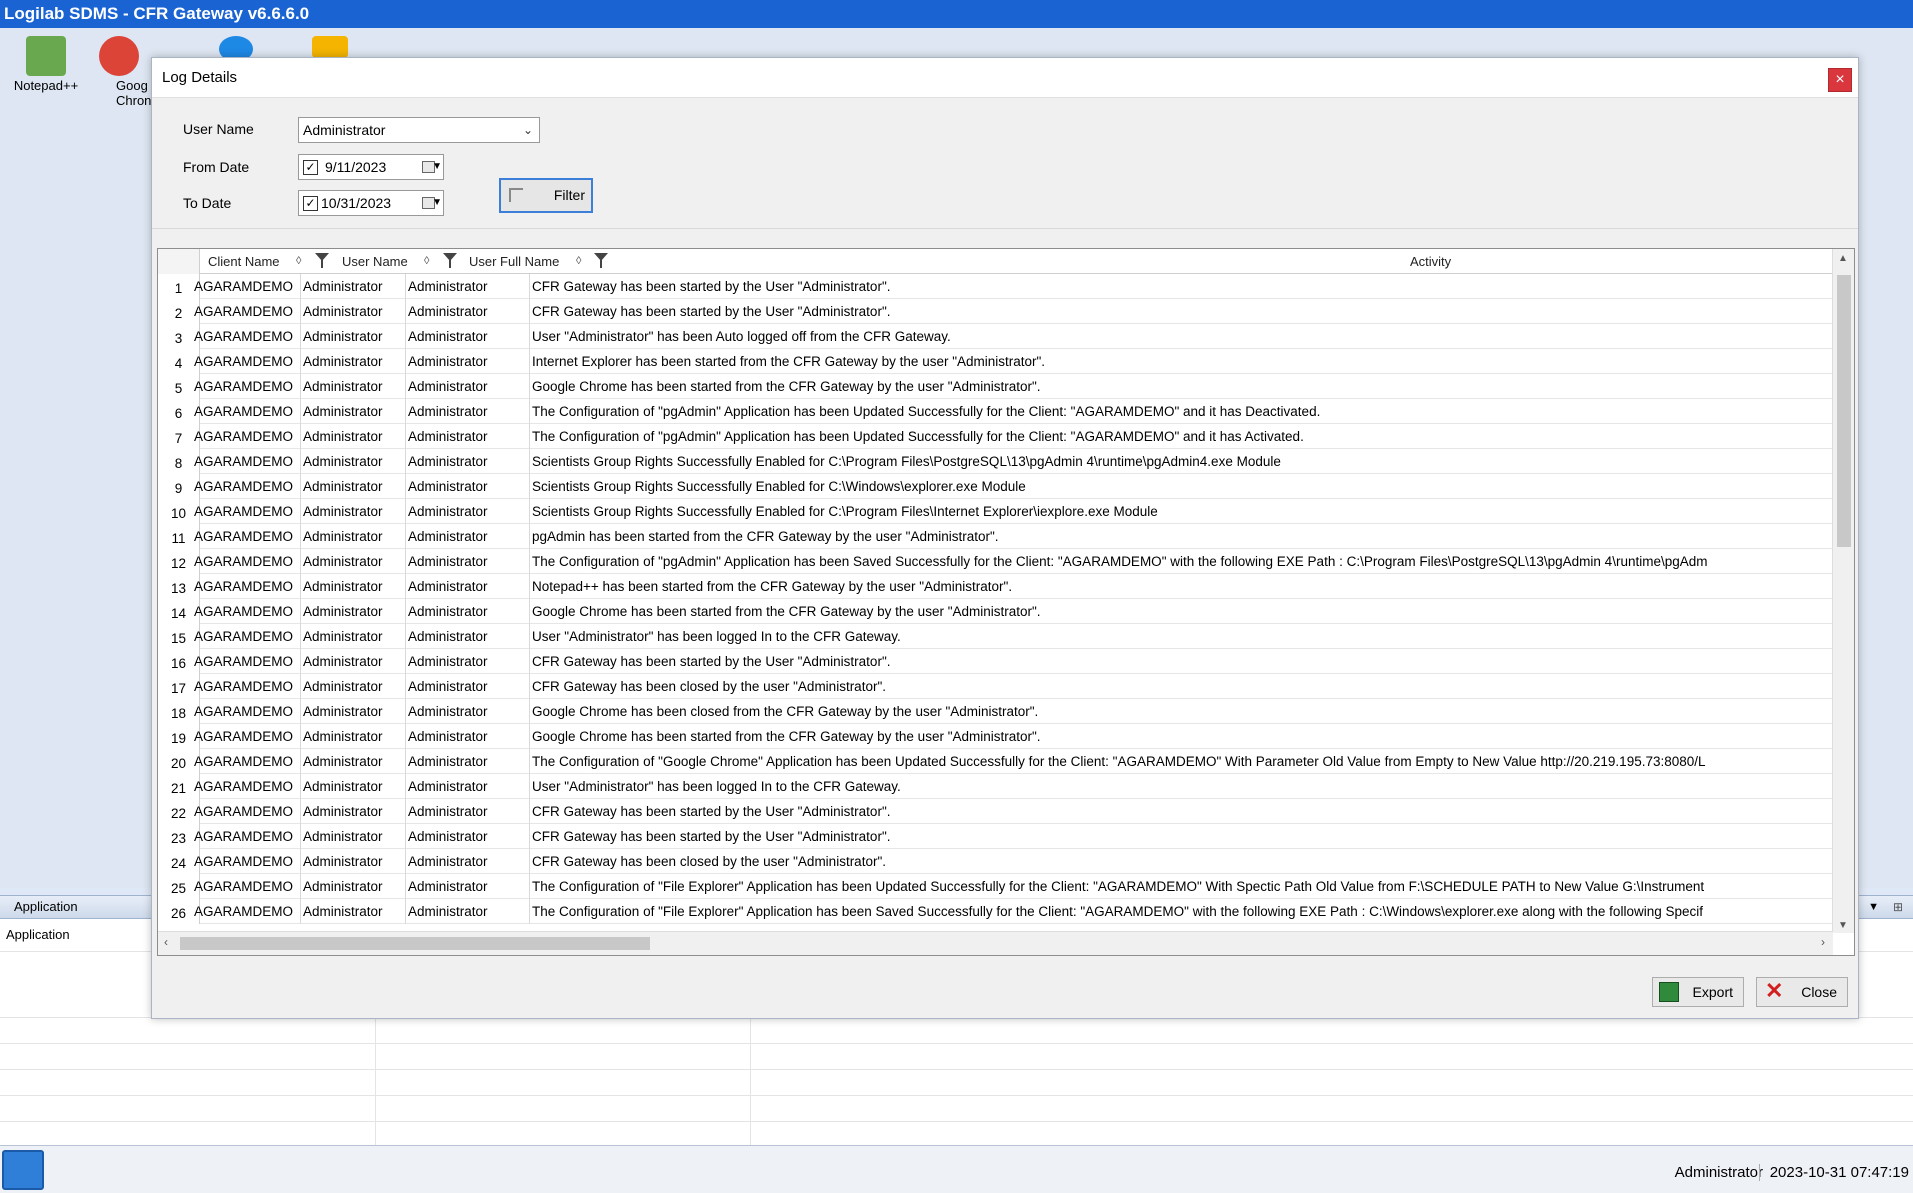 This screenshot has width=1913, height=1193. I want to click on panel-pin-icon: ⊞, so click(1898, 907).